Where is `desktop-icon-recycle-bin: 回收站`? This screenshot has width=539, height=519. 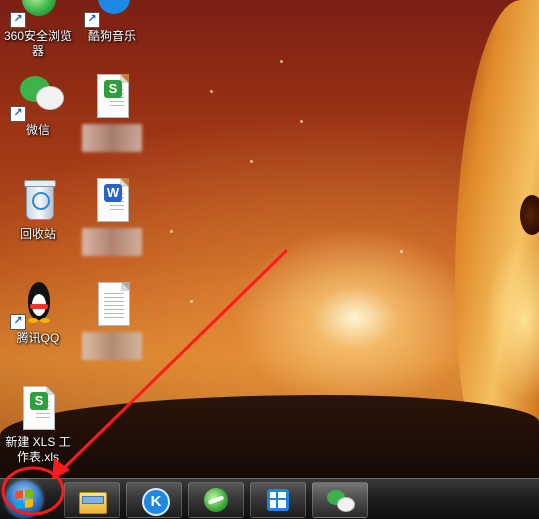
desktop-icon-recycle-bin: 回收站 is located at coordinates (38, 209).